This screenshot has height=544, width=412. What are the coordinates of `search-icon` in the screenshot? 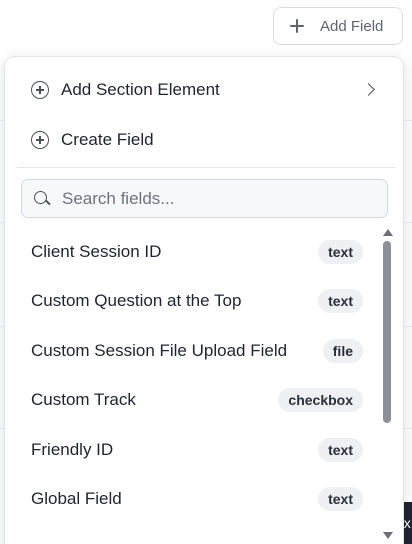 It's located at (42, 198).